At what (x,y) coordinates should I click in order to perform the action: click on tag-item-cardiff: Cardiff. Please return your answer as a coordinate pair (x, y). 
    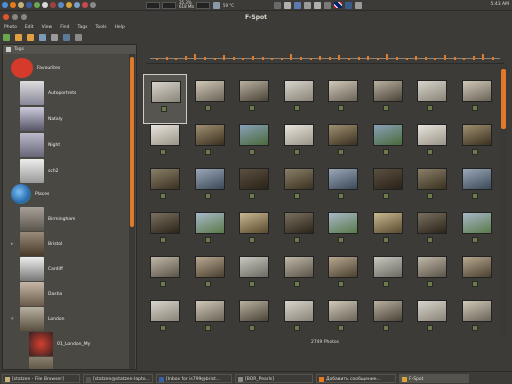
    Looking at the image, I should click on (78, 269).